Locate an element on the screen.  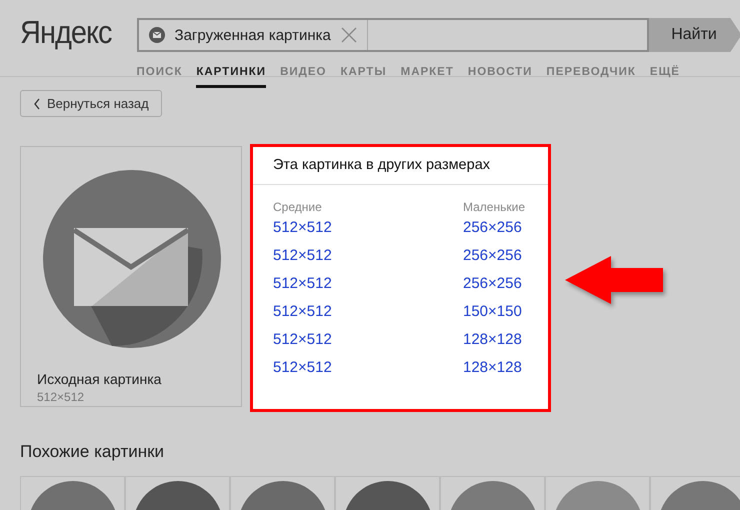
section-heading: Похожие картинки is located at coordinates (93, 452).